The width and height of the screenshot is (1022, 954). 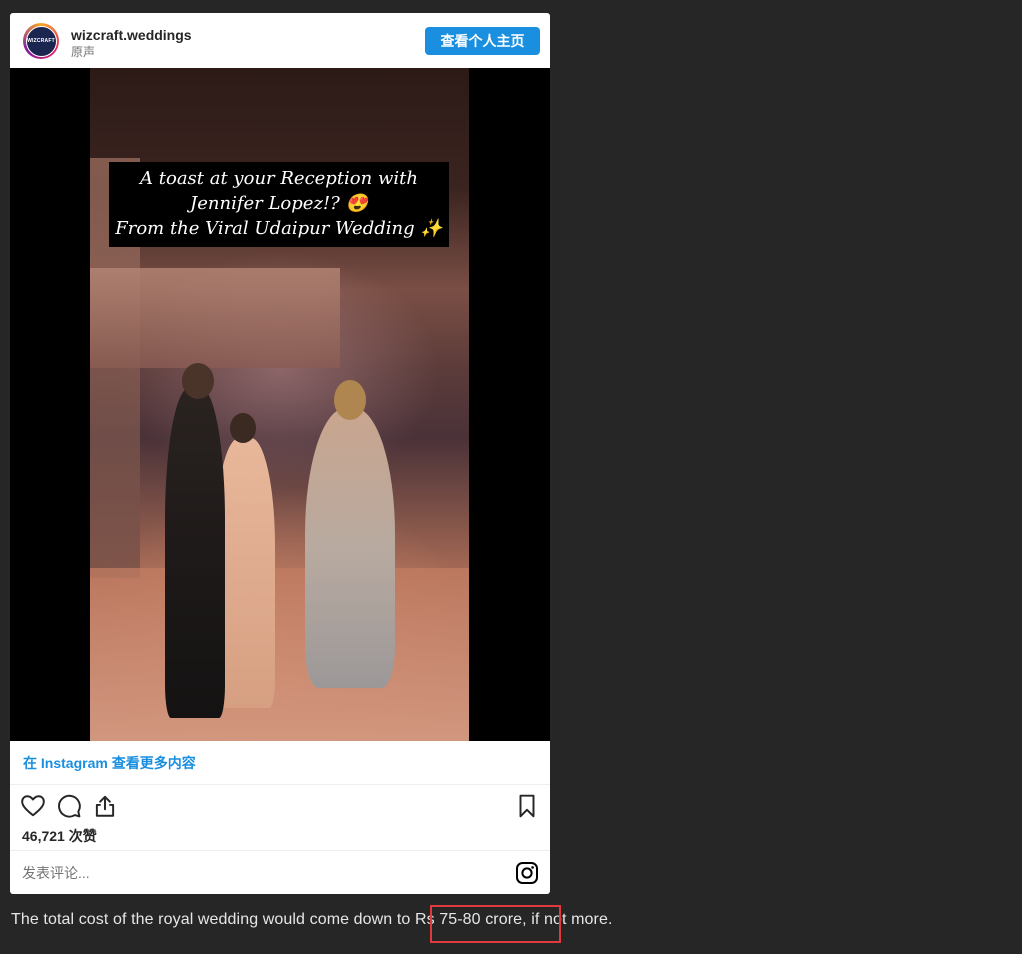 I want to click on groom-head, so click(x=198, y=381).